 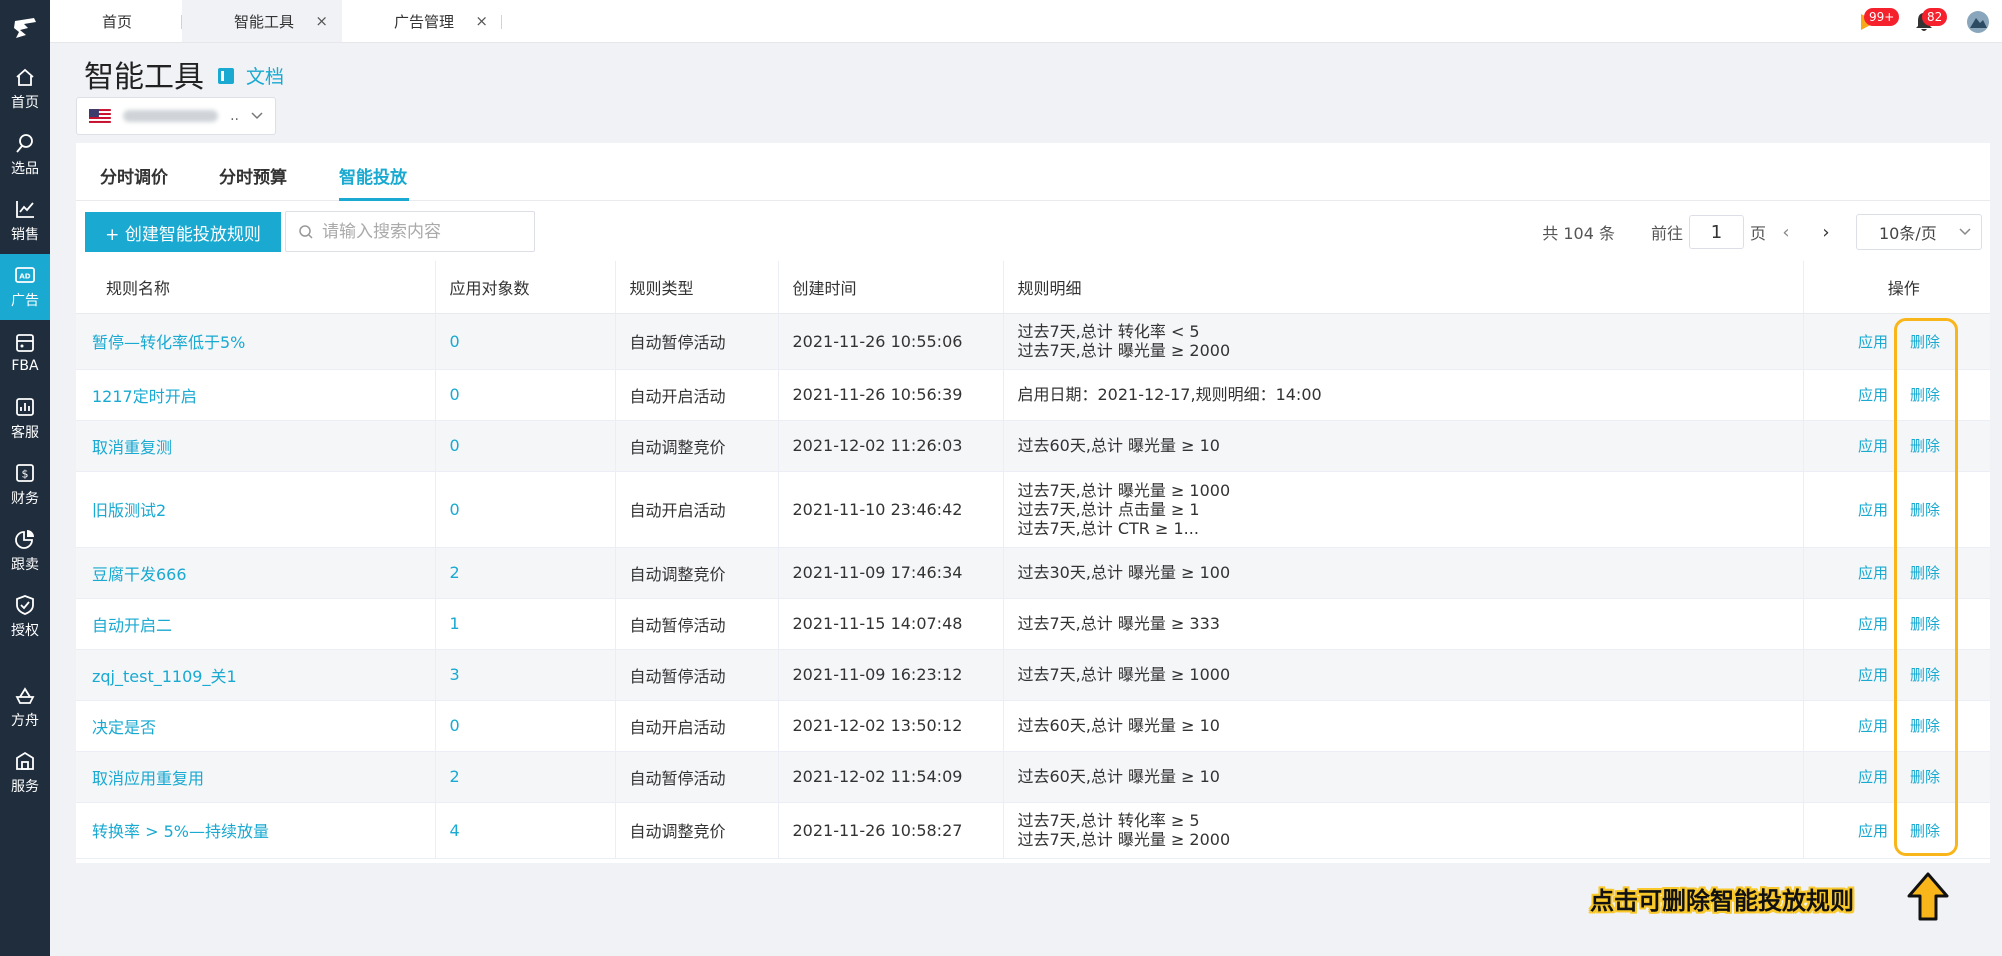 I want to click on top-tab-home: 首页, so click(x=116, y=21).